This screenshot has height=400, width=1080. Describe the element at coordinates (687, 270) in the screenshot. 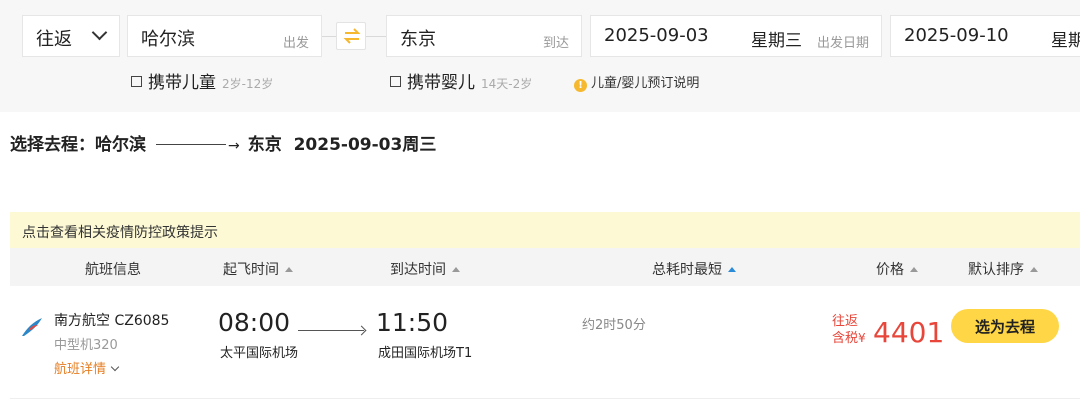

I see `header-duration-label: 总耗时最短` at that location.